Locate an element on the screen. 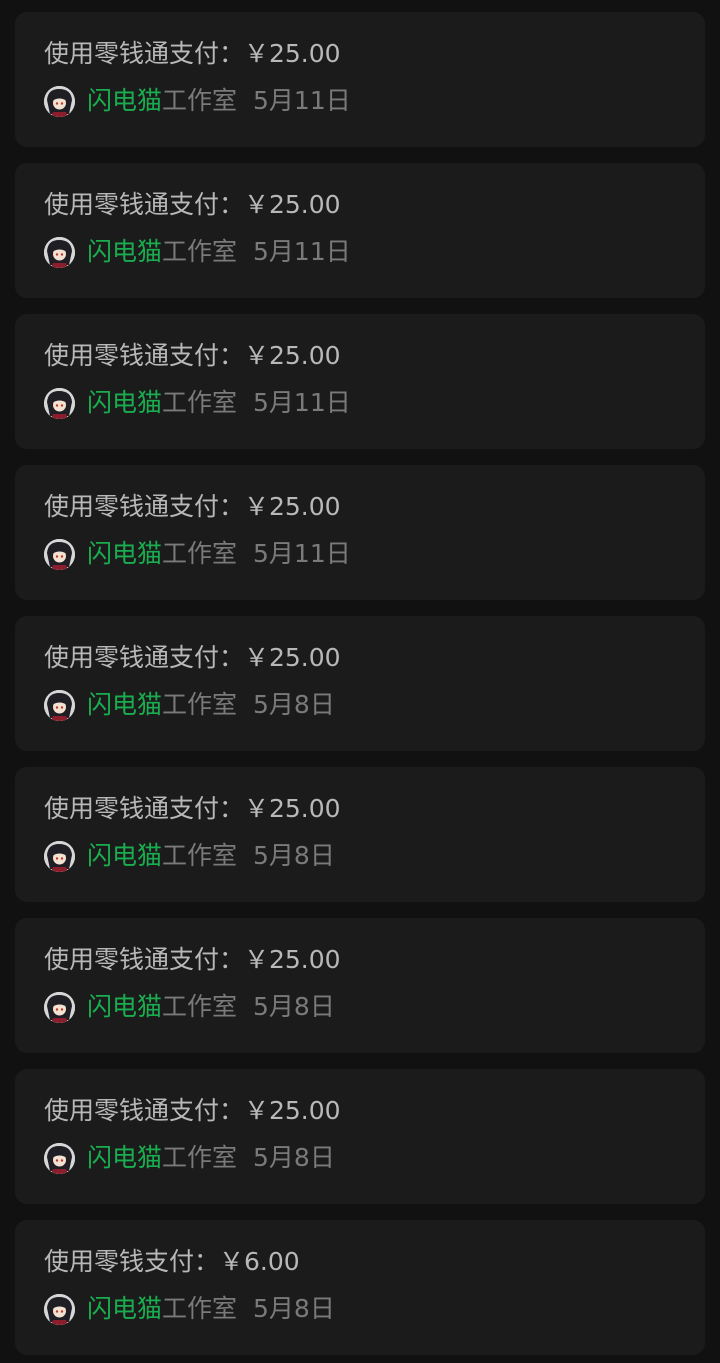 Image resolution: width=720 pixels, height=1363 pixels. payment-record-card: 使用零钱支付：￥6.00 闪电猫 工作室 5月8日 is located at coordinates (360, 1287).